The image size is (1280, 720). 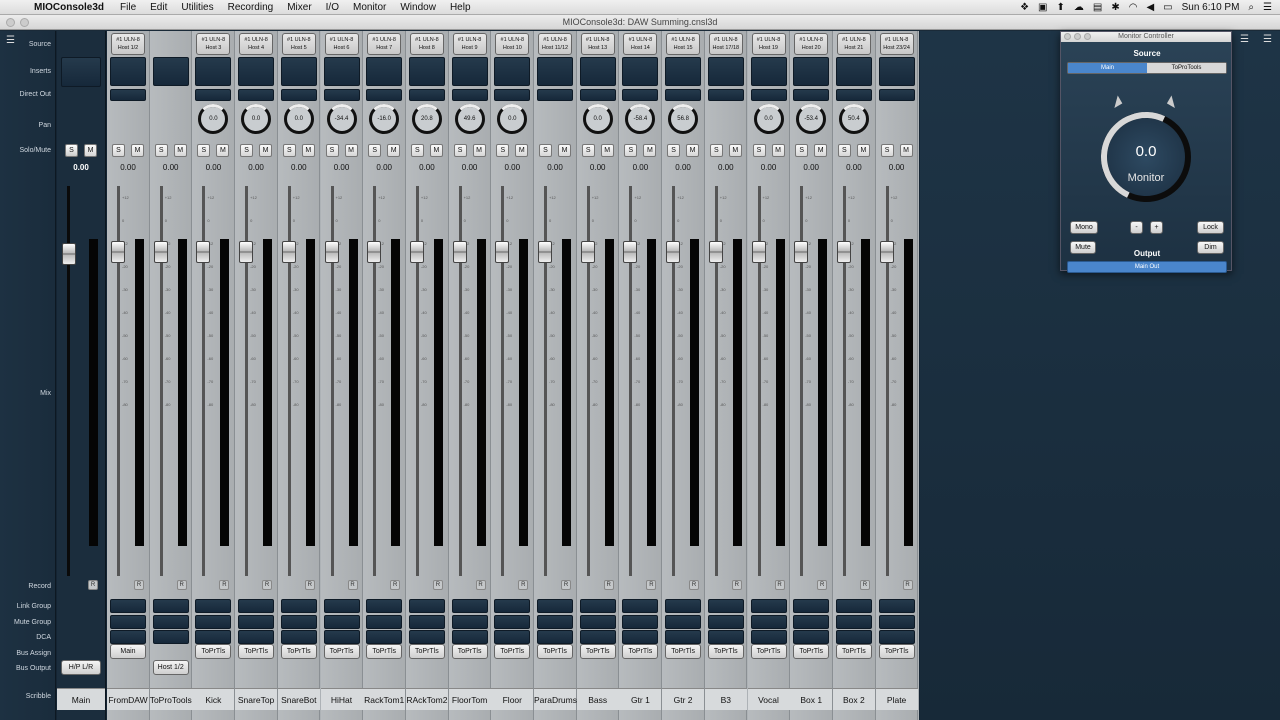 What do you see at coordinates (811, 119) in the screenshot?
I see `pan-knob: -53.4` at bounding box center [811, 119].